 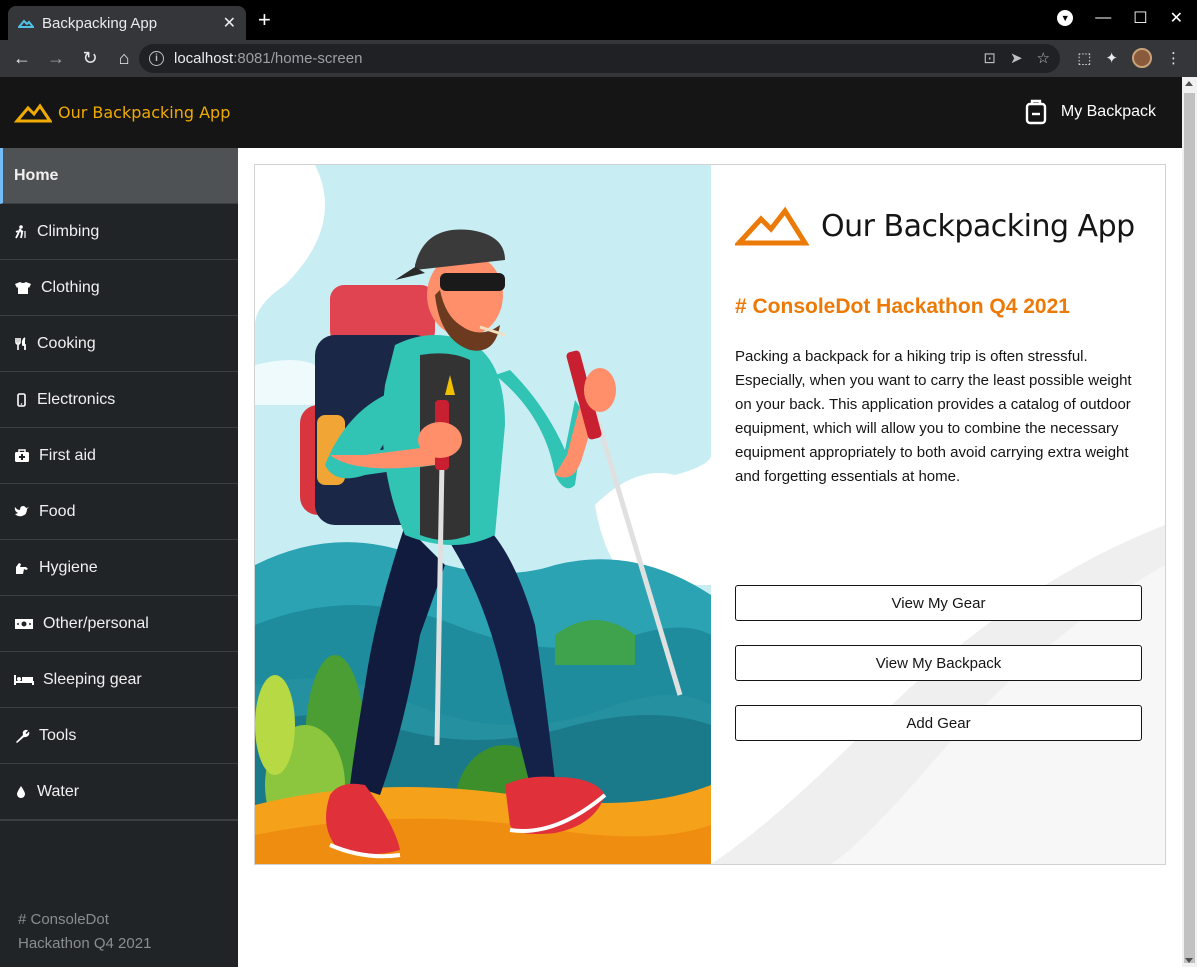 What do you see at coordinates (119, 512) in the screenshot?
I see `sidebar-item-food: Food` at bounding box center [119, 512].